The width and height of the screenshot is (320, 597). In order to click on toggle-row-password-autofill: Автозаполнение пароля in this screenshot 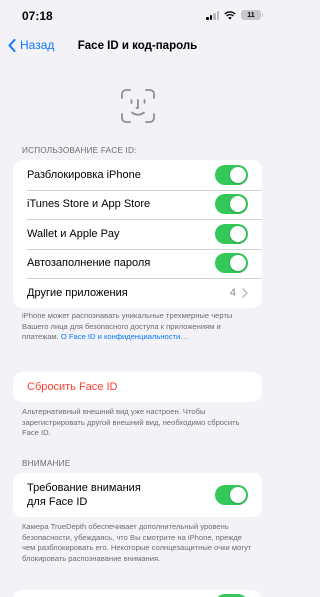, I will do `click(137, 263)`.